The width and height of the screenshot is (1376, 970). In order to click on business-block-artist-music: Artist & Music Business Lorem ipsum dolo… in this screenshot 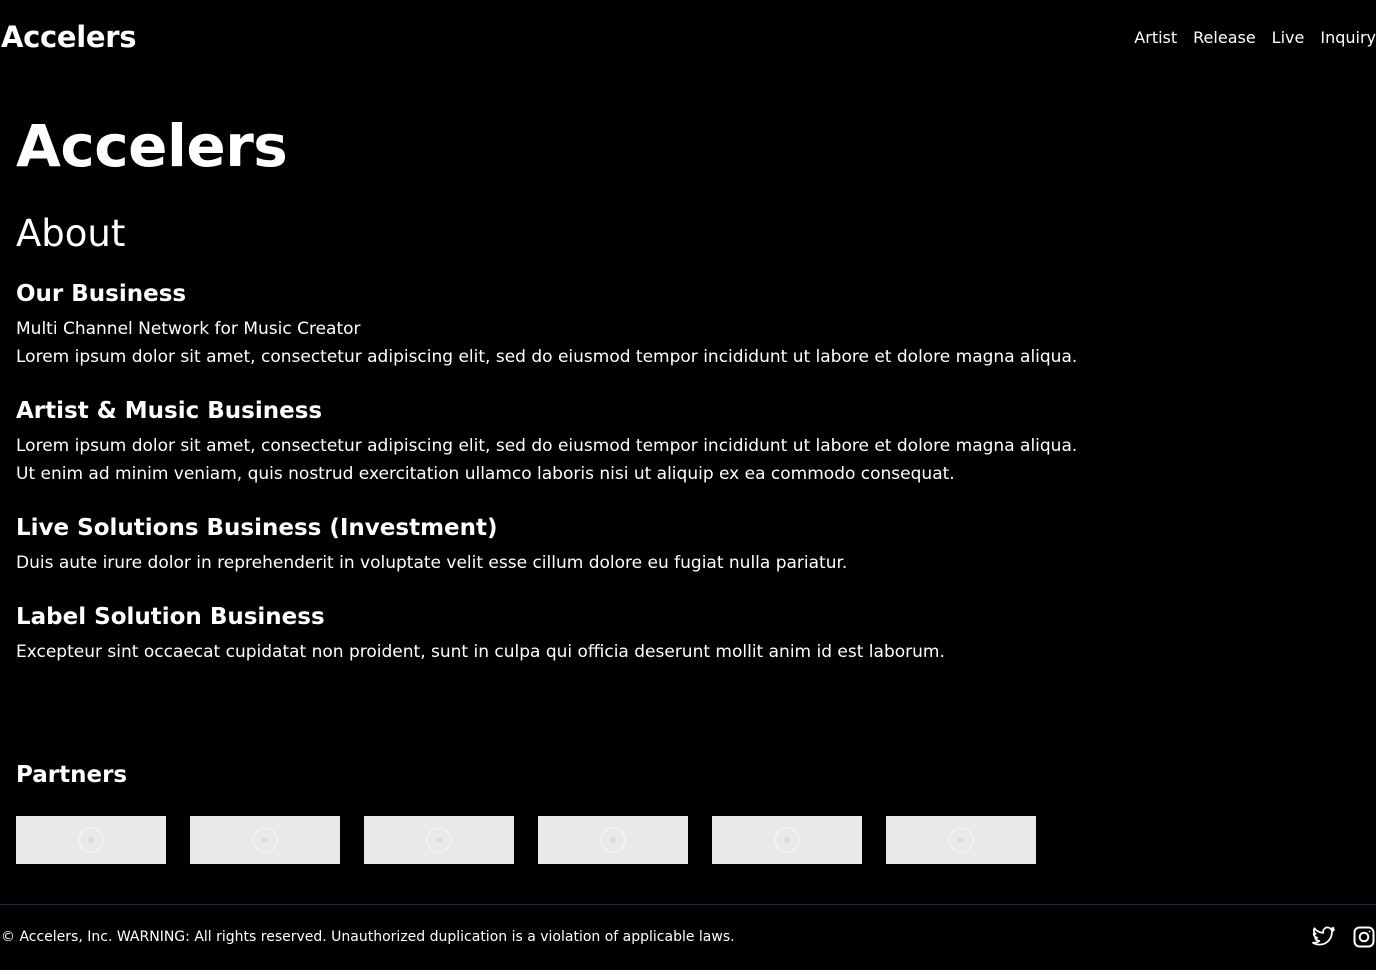, I will do `click(688, 441)`.